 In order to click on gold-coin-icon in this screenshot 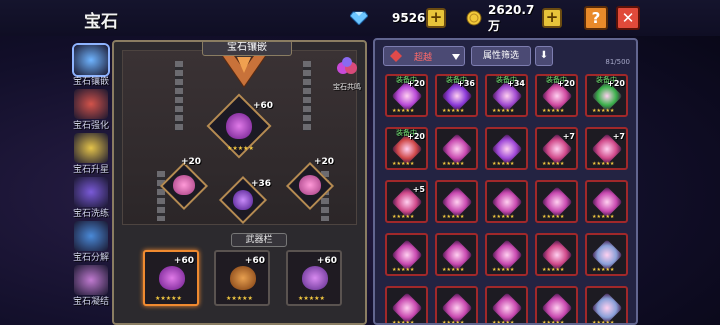, I will do `click(474, 18)`.